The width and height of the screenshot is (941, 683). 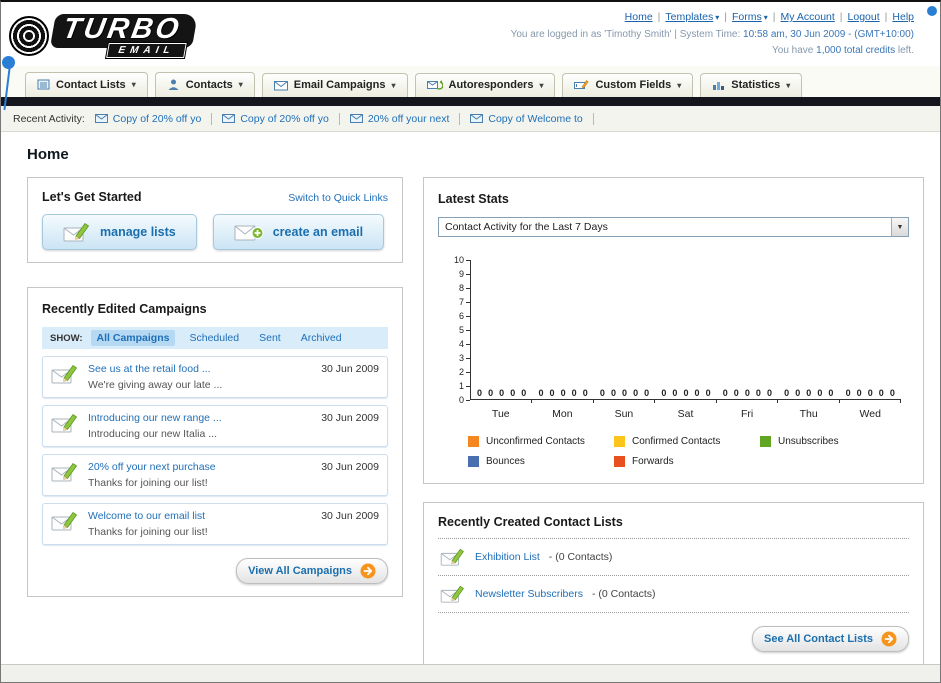 I want to click on credits-info: You have 1,000 total credits left., so click(x=712, y=51).